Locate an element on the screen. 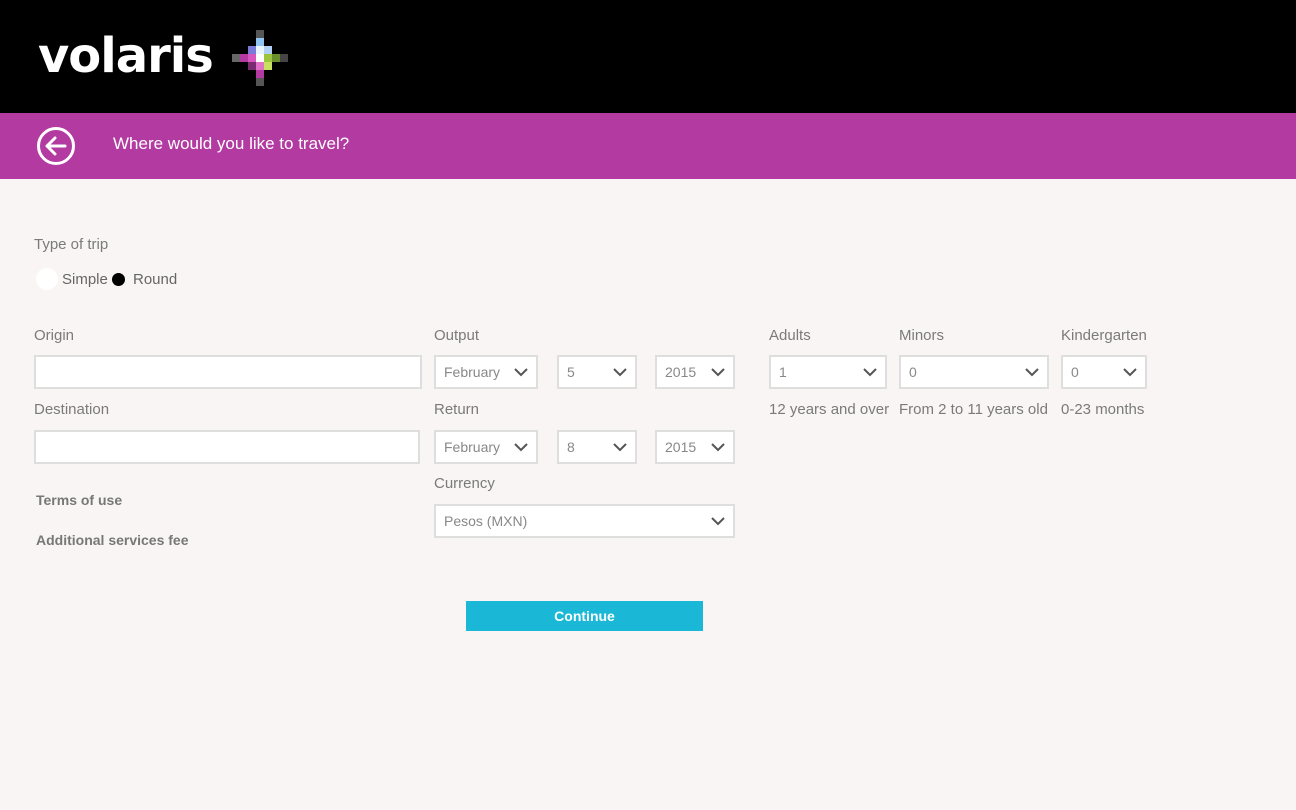  kindergarten-select: 0 is located at coordinates (1104, 372).